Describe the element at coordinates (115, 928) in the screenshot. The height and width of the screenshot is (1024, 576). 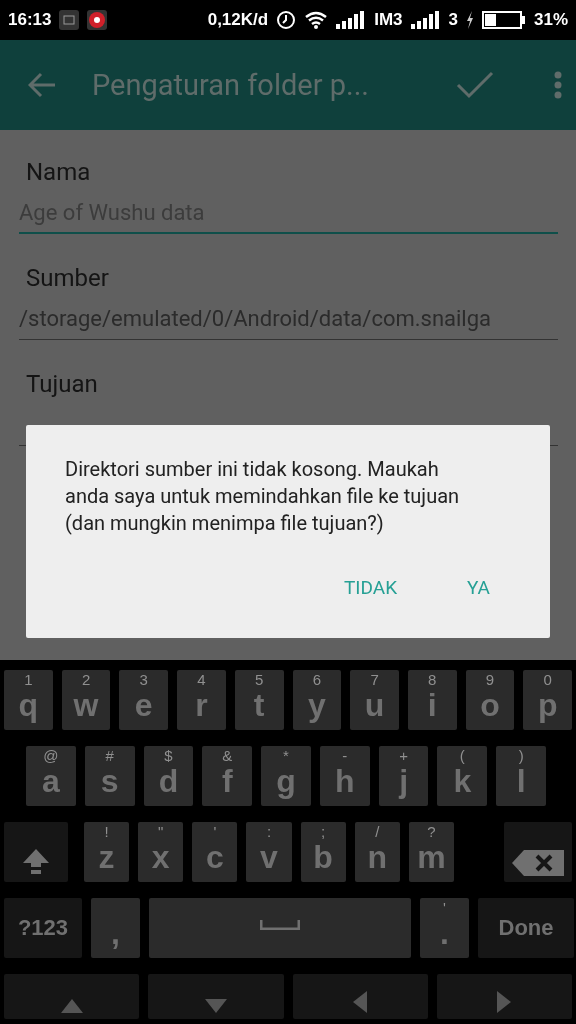
I see `keyboard-key: ,` at that location.